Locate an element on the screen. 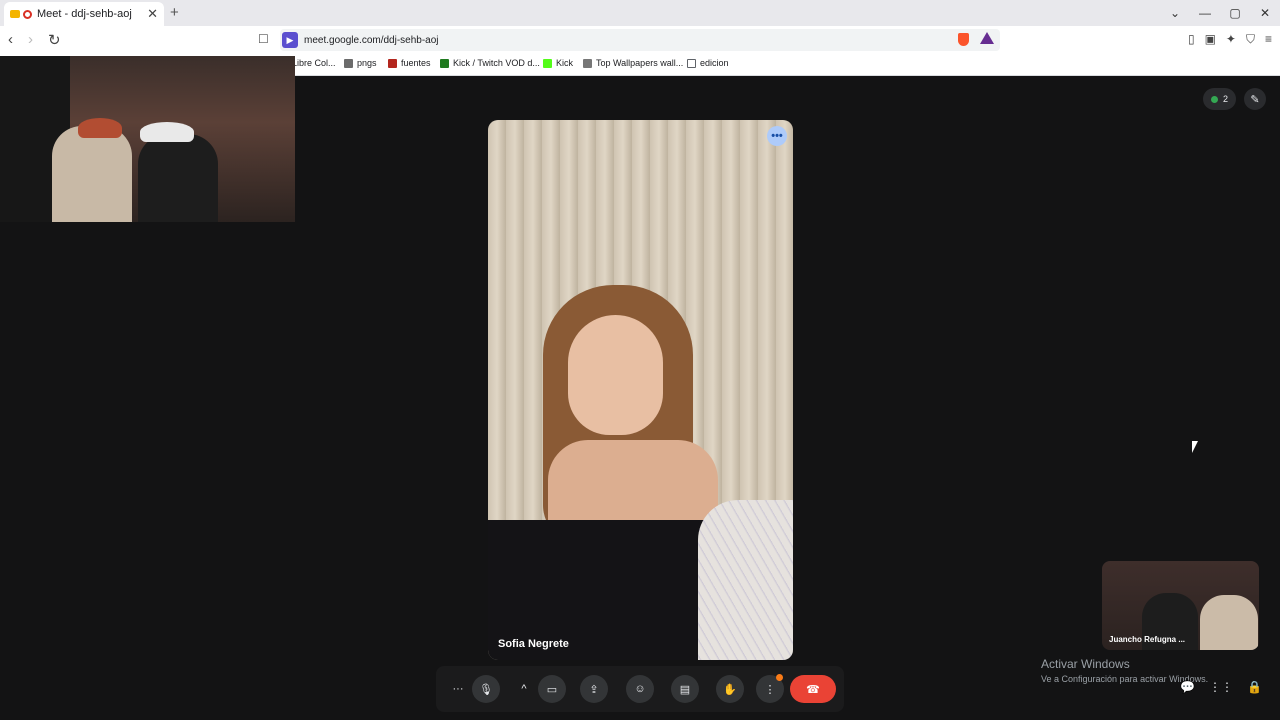 Image resolution: width=1280 pixels, height=720 pixels. brave-rewards-icon is located at coordinates (987, 38).